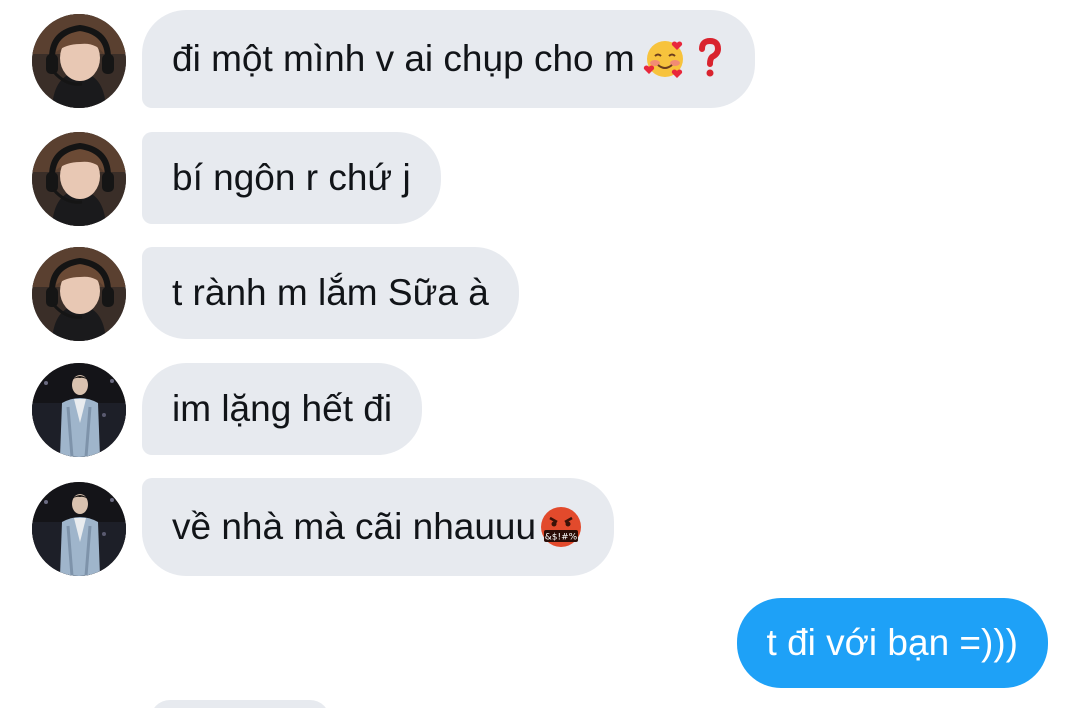 This screenshot has width=1080, height=708. I want to click on message-bubble: về nhà mà cãi nhauuu &$!#%, so click(378, 527).